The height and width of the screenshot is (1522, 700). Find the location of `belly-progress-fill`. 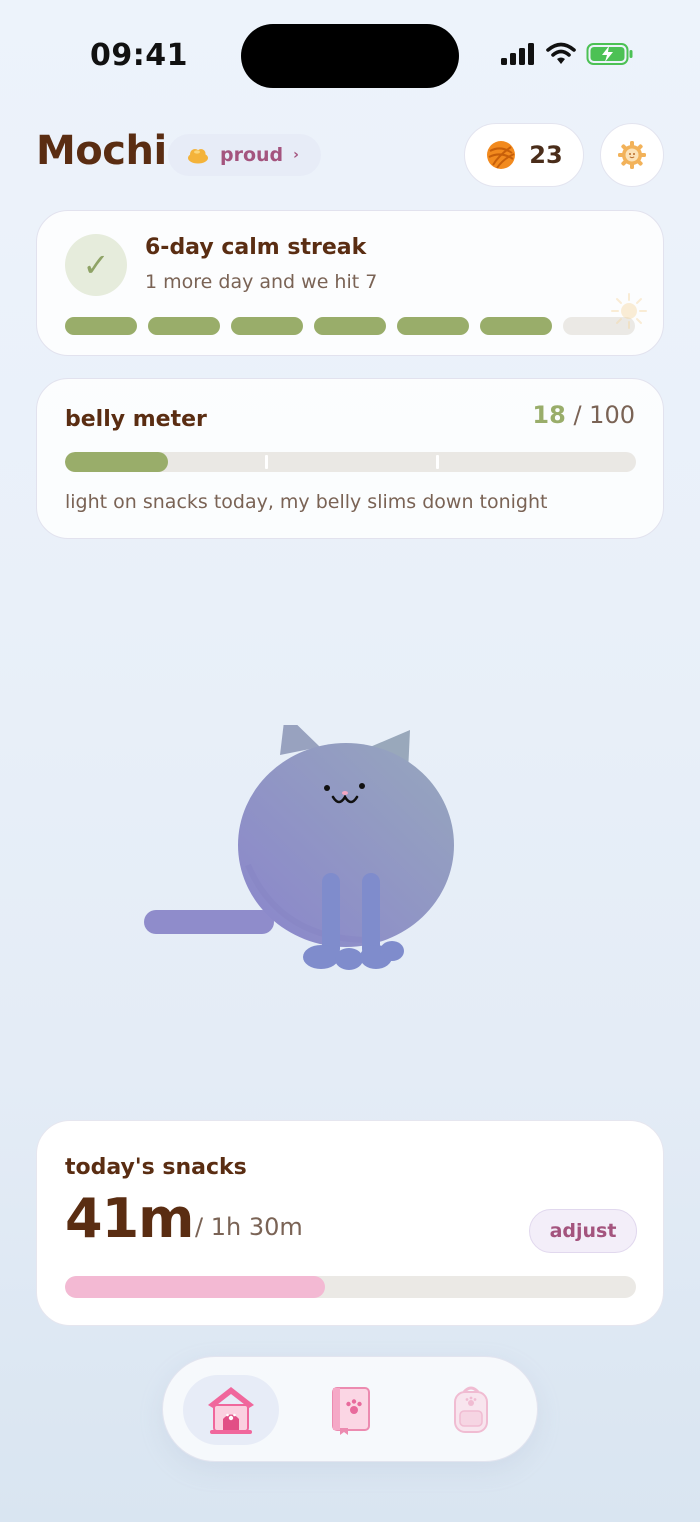

belly-progress-fill is located at coordinates (116, 462).